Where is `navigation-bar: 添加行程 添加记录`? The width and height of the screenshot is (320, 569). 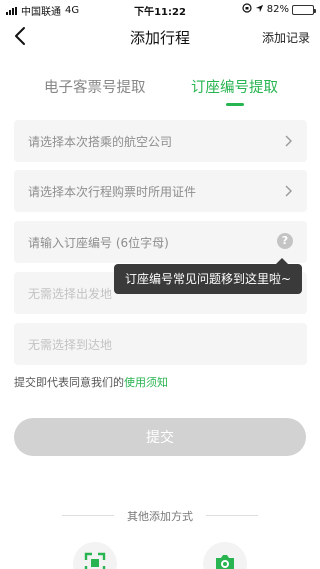 navigation-bar: 添加行程 添加记录 is located at coordinates (160, 36).